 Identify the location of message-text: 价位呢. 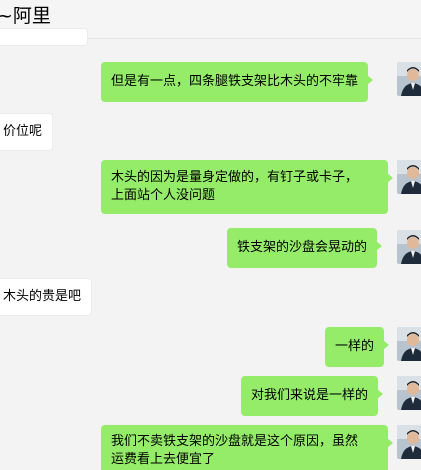
(23, 131).